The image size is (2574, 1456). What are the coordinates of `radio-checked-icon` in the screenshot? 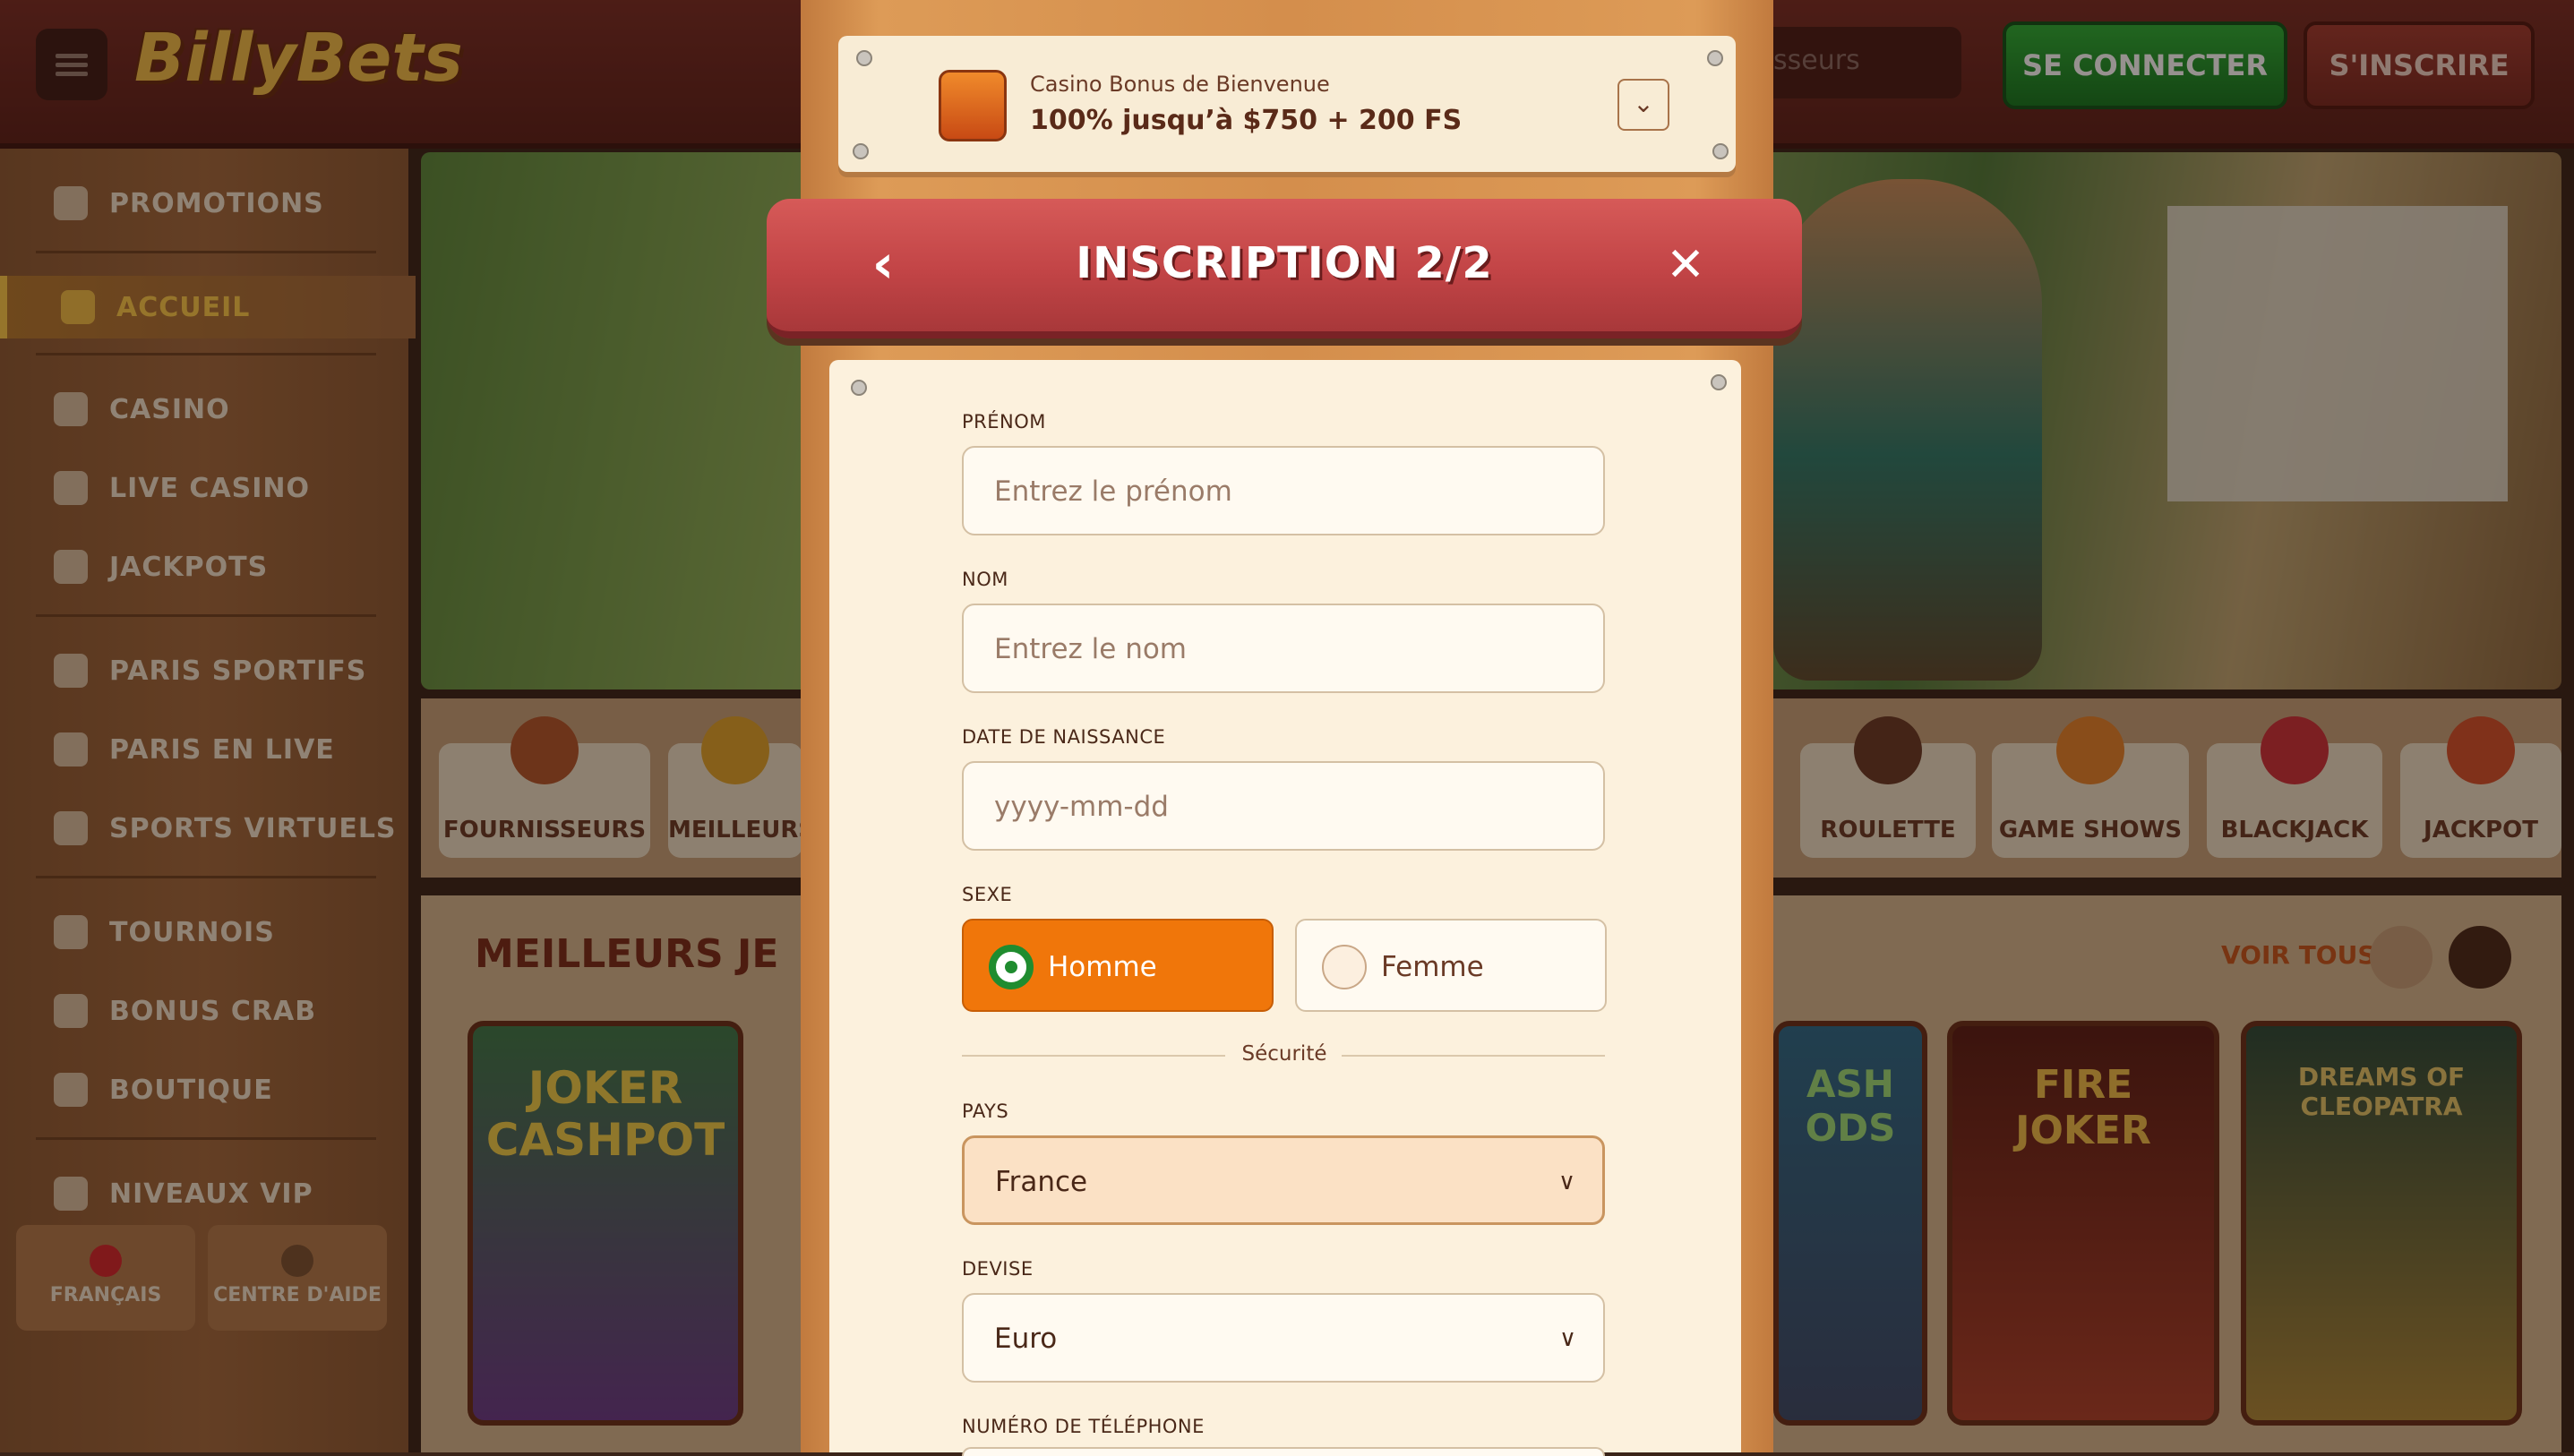 It's located at (1011, 967).